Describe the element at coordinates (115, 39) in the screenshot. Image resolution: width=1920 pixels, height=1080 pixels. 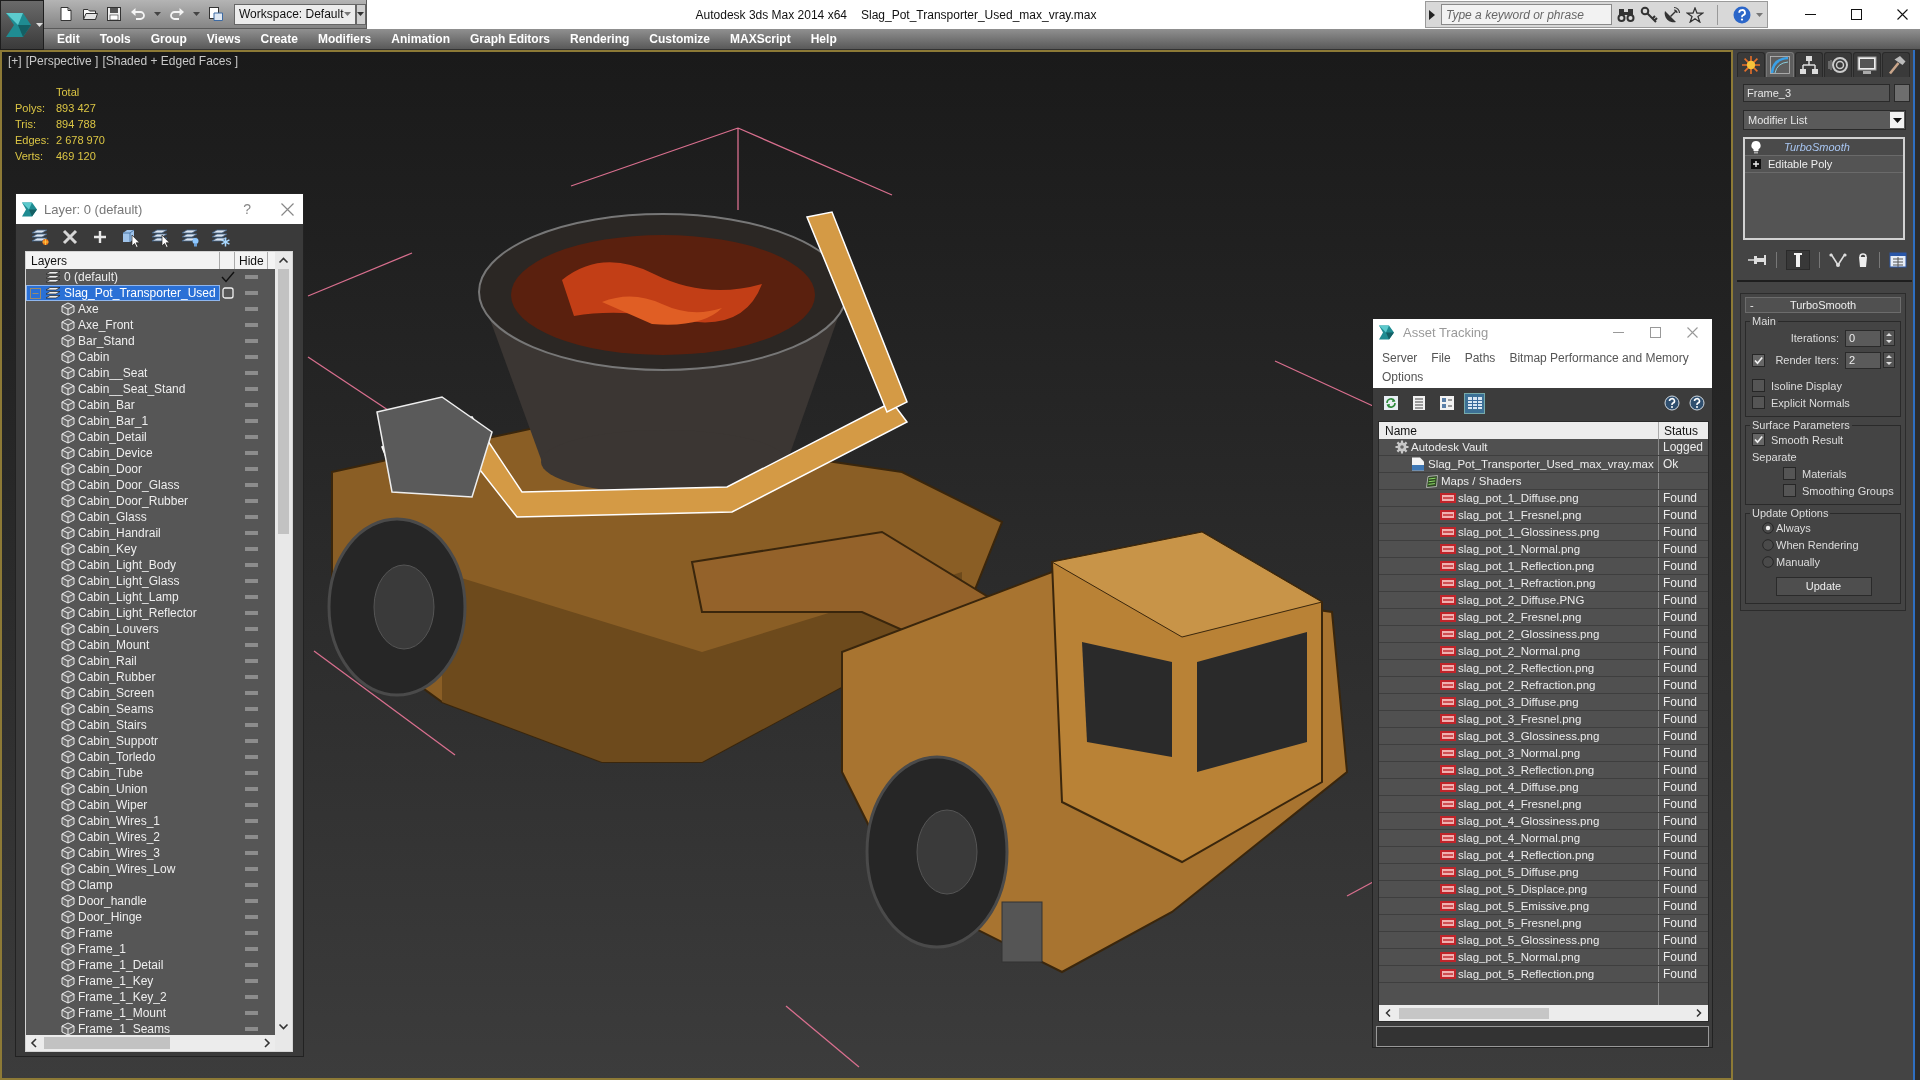
I see `menu-item: Tools` at that location.